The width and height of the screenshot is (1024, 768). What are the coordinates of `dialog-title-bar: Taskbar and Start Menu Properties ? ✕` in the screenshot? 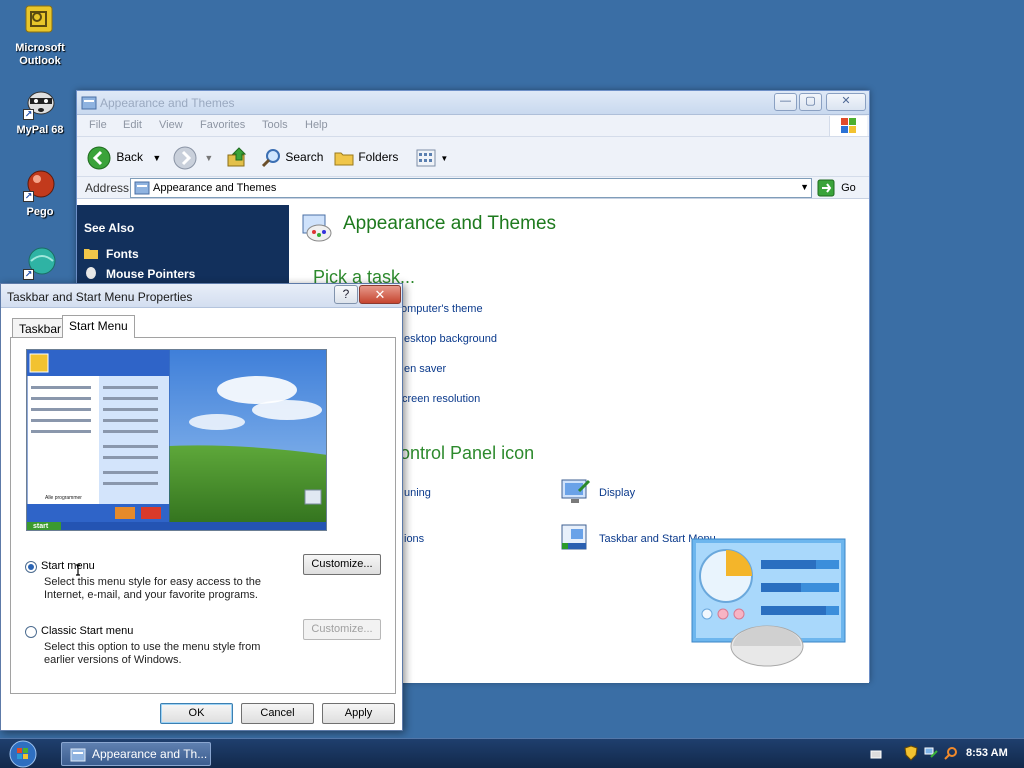 It's located at (201, 296).